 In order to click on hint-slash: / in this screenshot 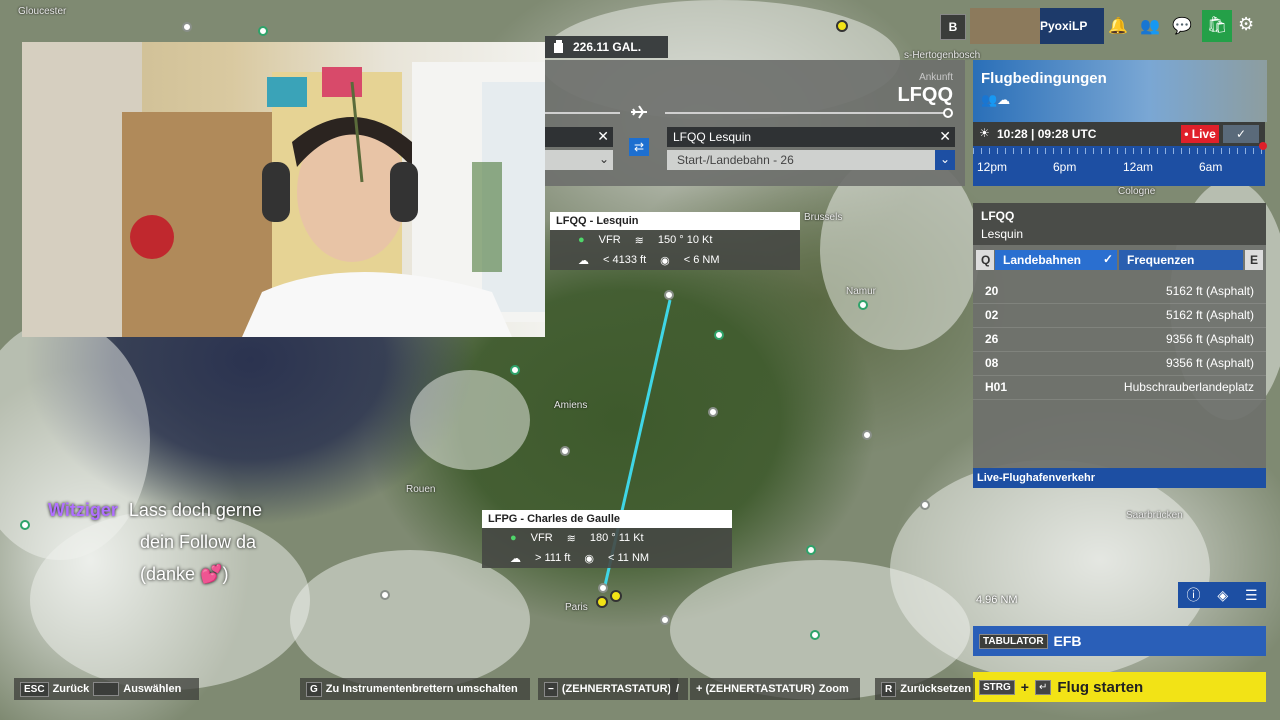, I will do `click(679, 689)`.